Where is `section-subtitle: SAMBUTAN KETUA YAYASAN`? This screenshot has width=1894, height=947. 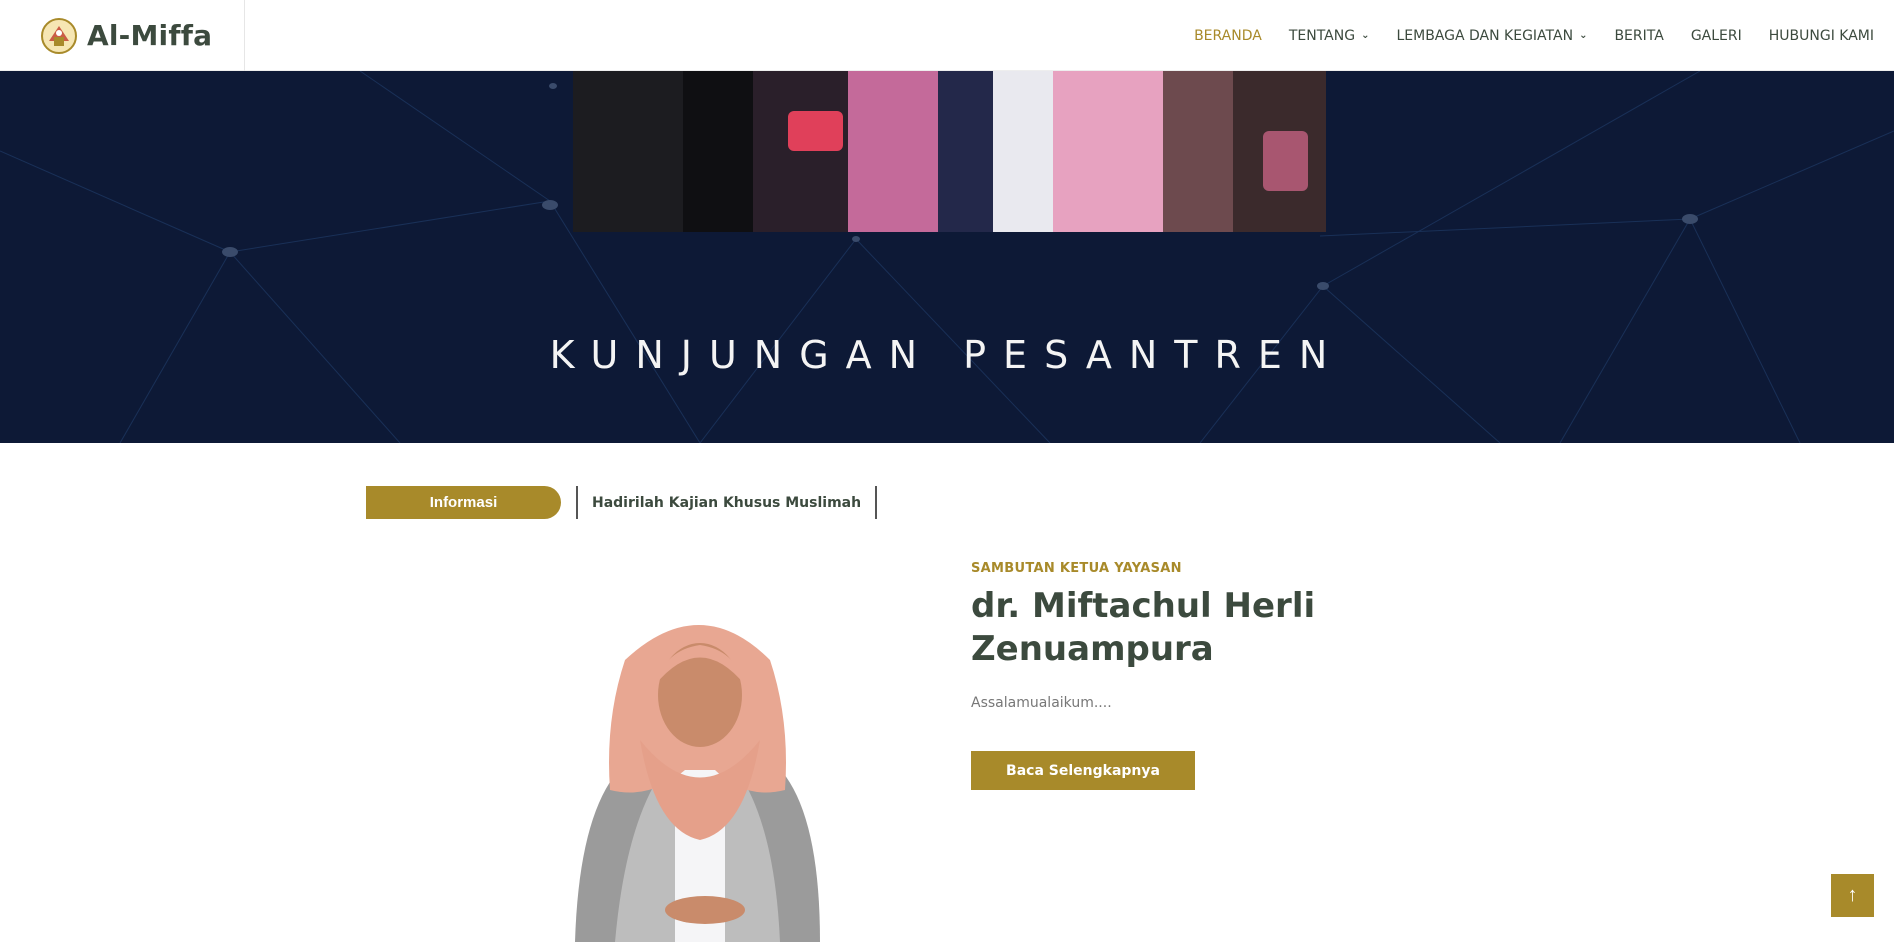 section-subtitle: SAMBUTAN KETUA YAYASAN is located at coordinates (1076, 568).